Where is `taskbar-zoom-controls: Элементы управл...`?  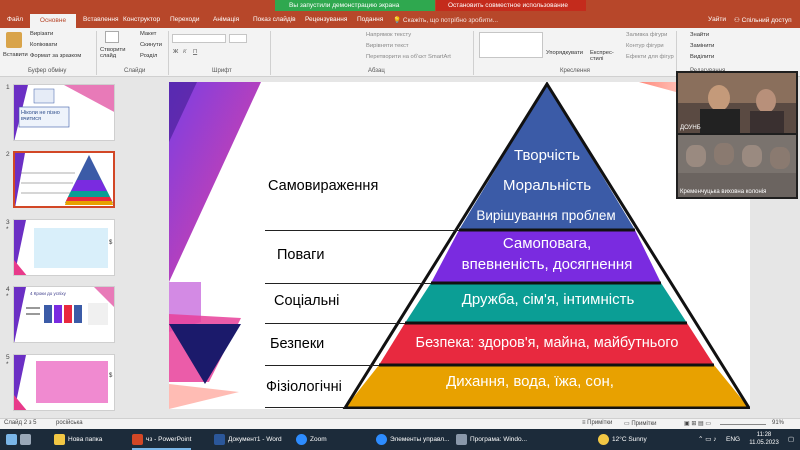 taskbar-zoom-controls: Элементы управл... is located at coordinates (413, 439).